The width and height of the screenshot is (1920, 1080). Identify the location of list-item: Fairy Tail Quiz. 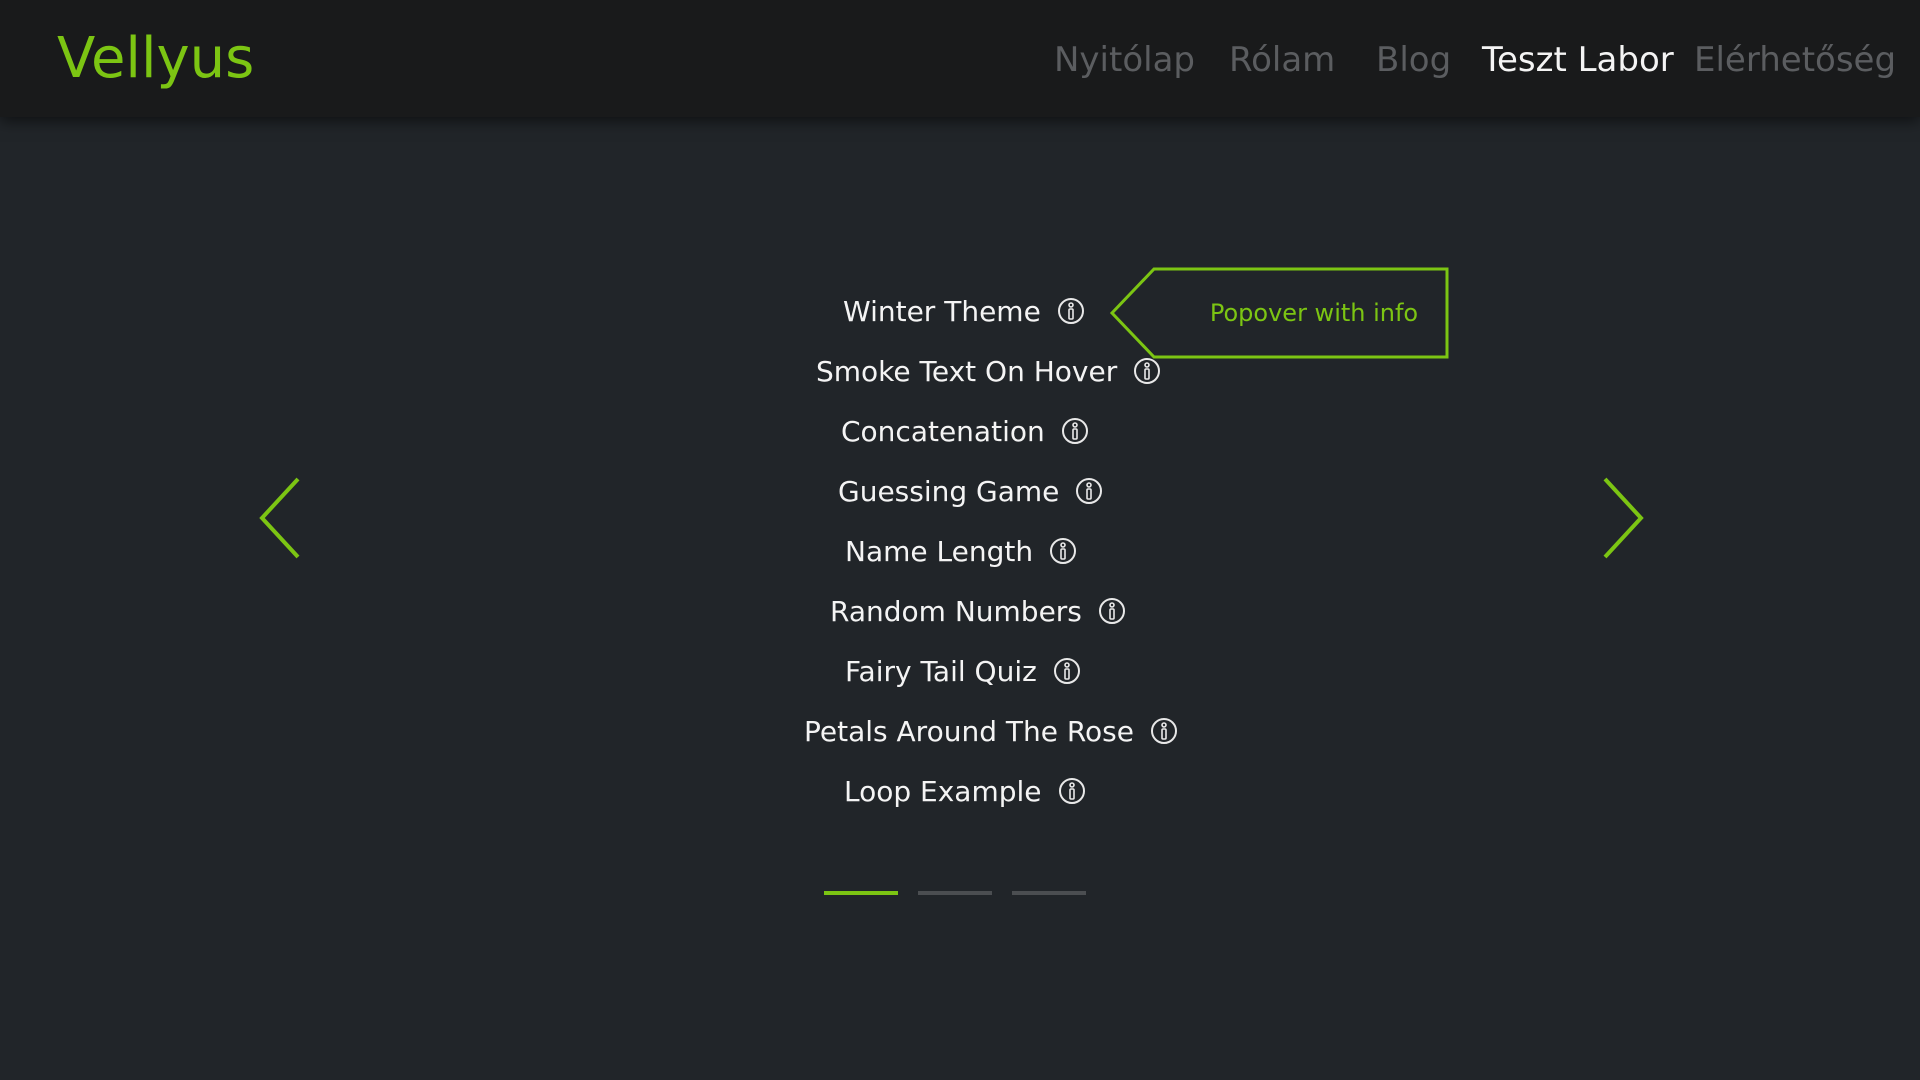
(963, 671).